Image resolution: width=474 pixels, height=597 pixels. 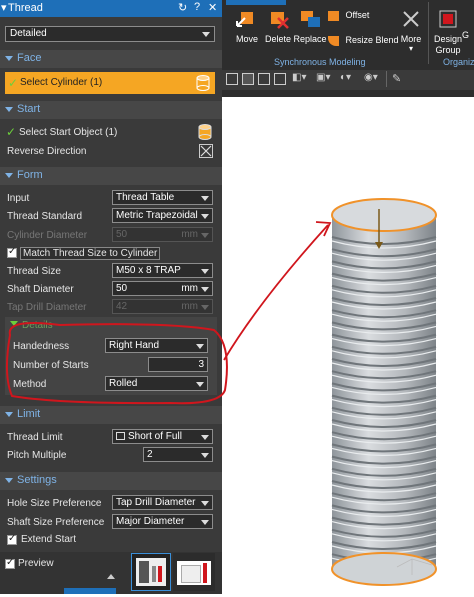 What do you see at coordinates (276, 292) in the screenshot?
I see `annotation-arrow` at bounding box center [276, 292].